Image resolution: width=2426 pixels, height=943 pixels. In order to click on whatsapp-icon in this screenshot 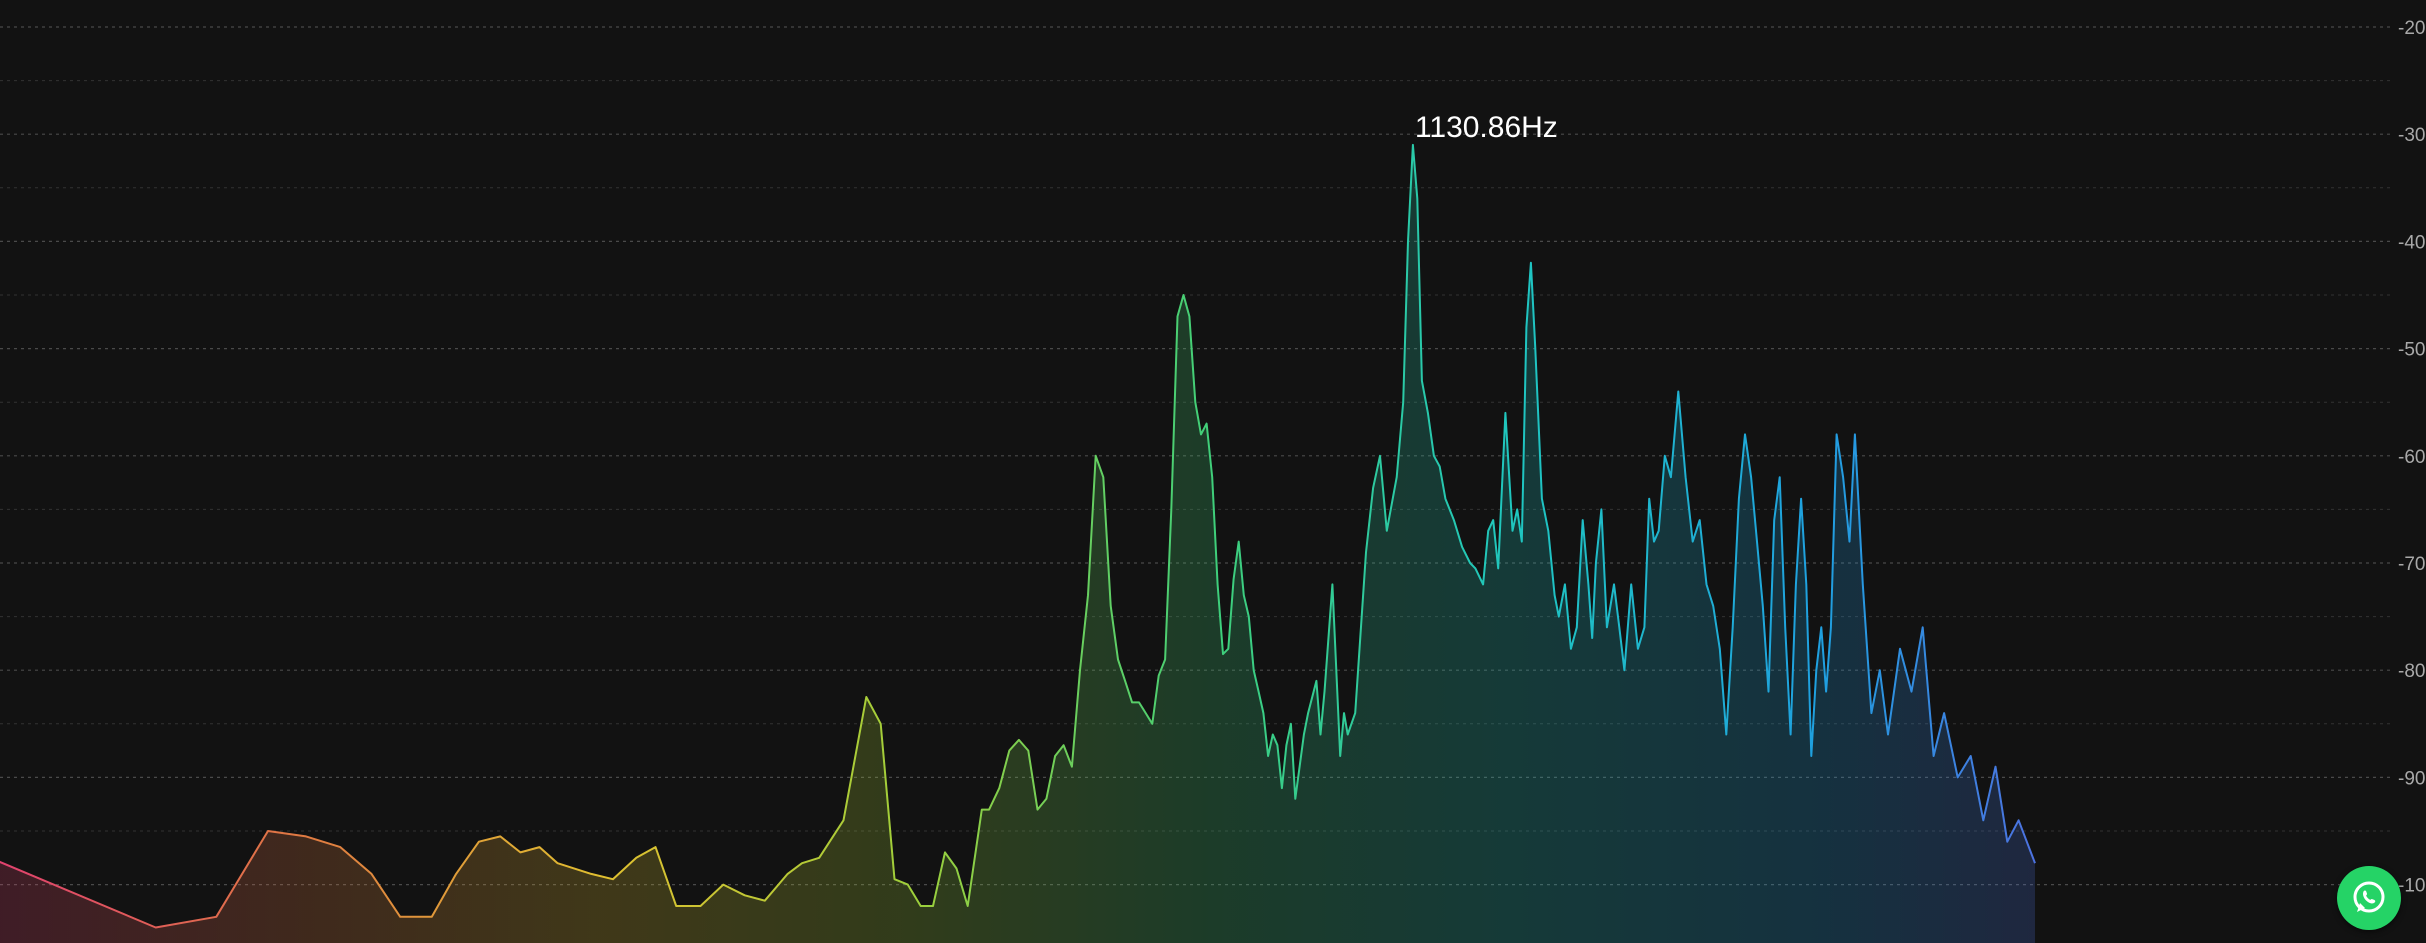, I will do `click(2369, 897)`.